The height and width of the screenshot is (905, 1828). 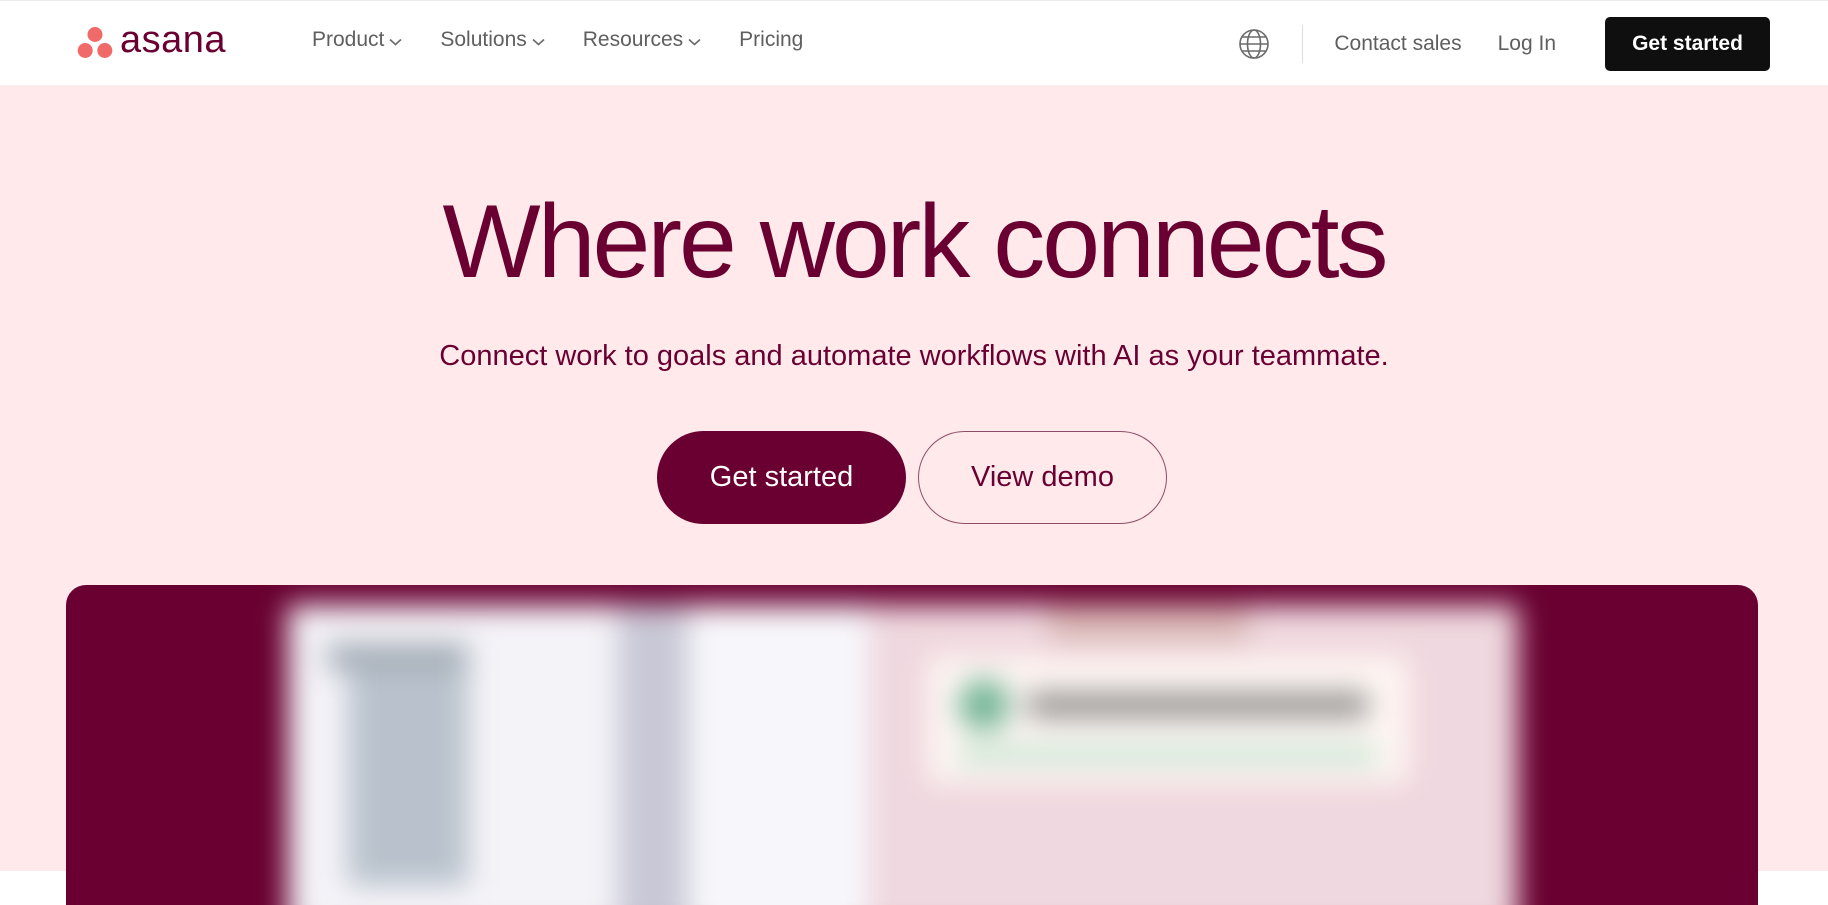 I want to click on nav-item-product: Product, so click(x=357, y=40).